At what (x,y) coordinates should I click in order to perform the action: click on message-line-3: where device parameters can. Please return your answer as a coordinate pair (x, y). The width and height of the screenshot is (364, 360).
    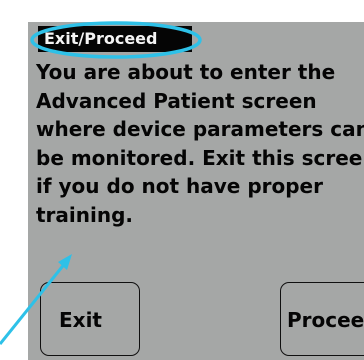
    Looking at the image, I should click on (200, 129).